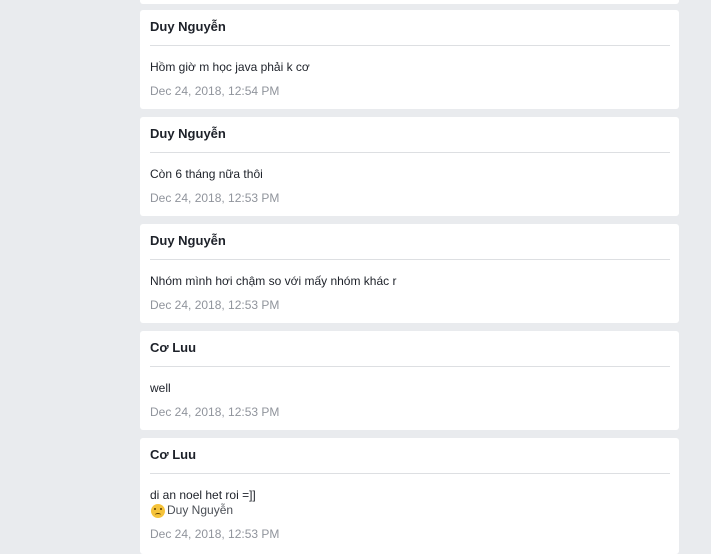  I want to click on message-text: well, so click(160, 388).